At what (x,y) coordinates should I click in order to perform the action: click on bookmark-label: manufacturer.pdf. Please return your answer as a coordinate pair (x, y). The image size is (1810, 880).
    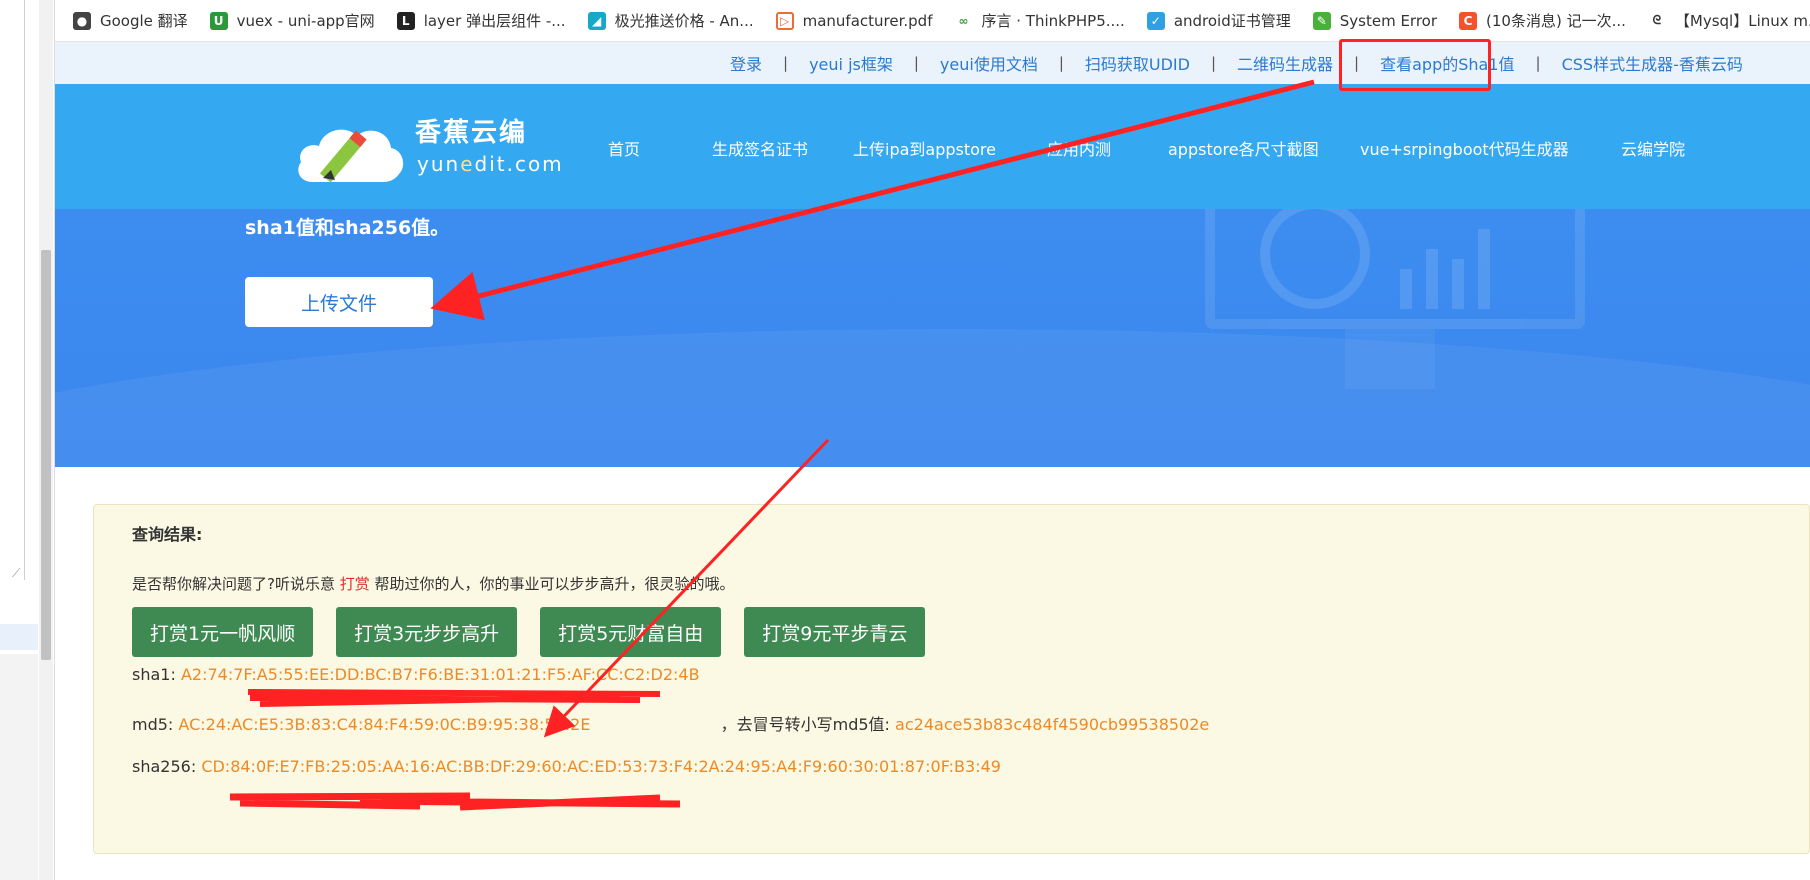
    Looking at the image, I should click on (867, 20).